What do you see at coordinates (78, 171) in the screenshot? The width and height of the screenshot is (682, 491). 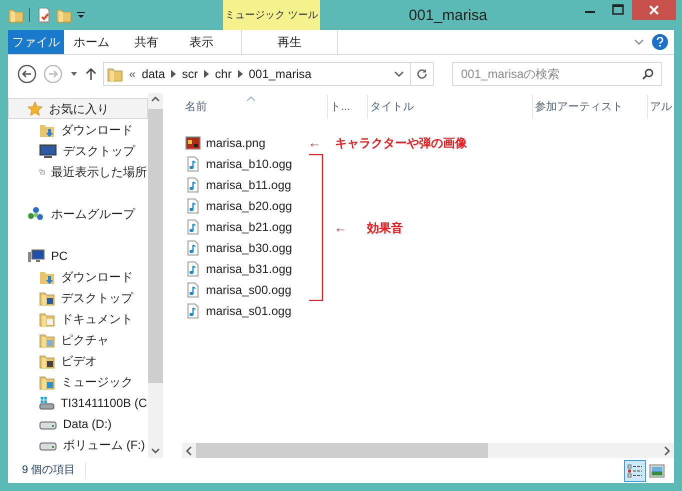 I see `sidebar-item: 最近表示した場所` at bounding box center [78, 171].